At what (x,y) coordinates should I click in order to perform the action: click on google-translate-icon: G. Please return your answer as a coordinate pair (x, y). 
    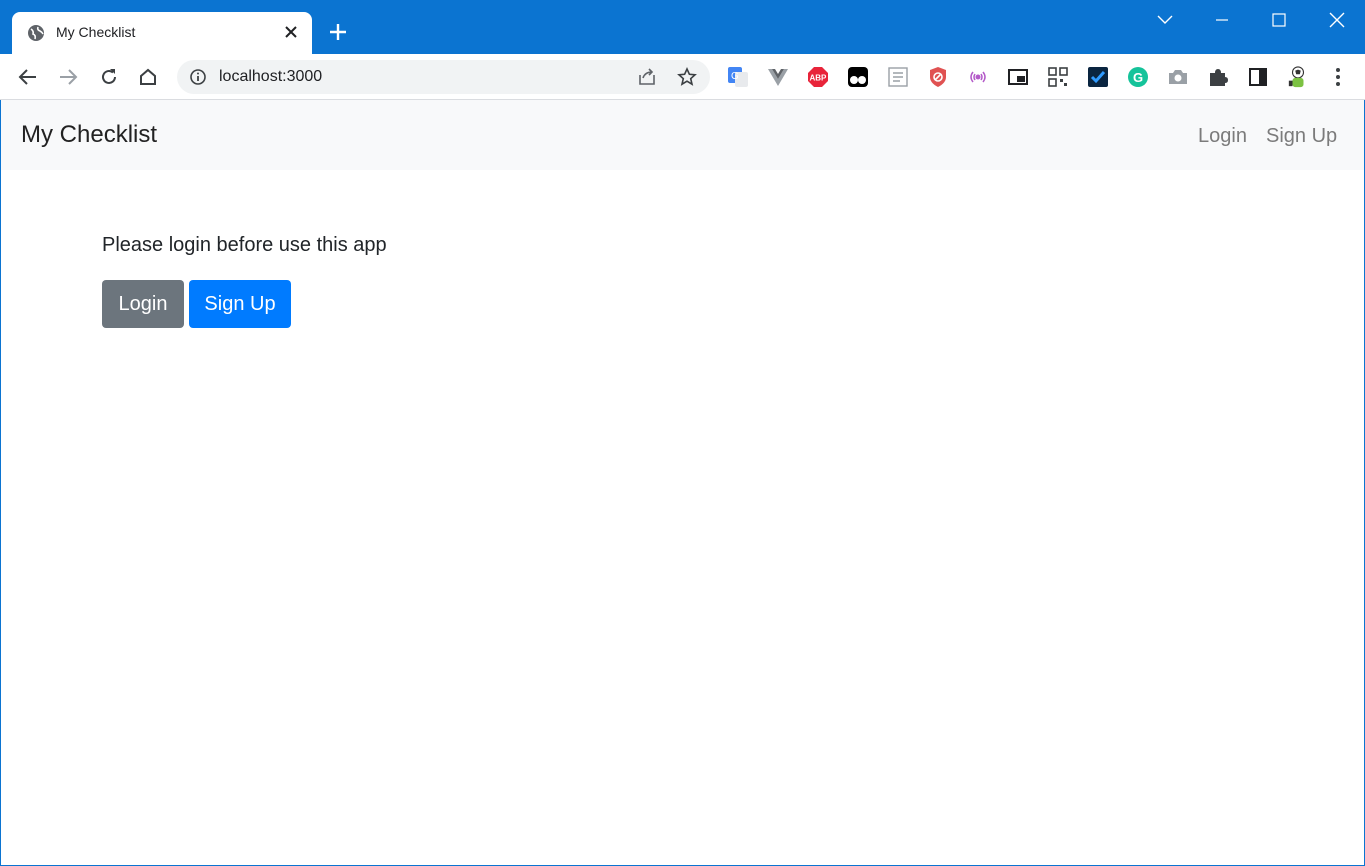
    Looking at the image, I should click on (738, 77).